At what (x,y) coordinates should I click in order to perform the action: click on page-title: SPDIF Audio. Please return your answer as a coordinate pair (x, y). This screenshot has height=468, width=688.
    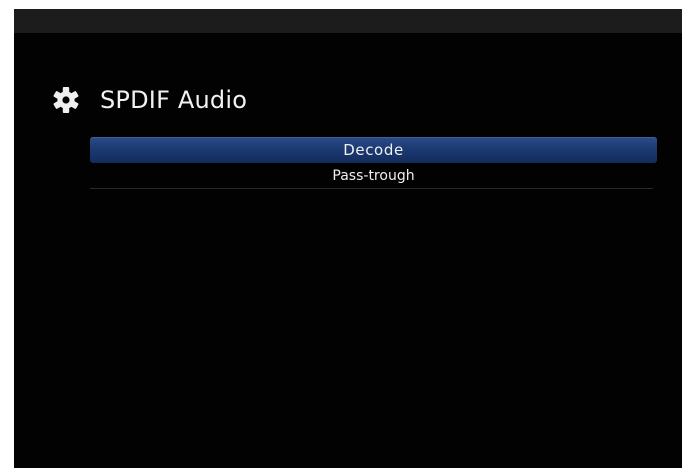
    Looking at the image, I should click on (174, 100).